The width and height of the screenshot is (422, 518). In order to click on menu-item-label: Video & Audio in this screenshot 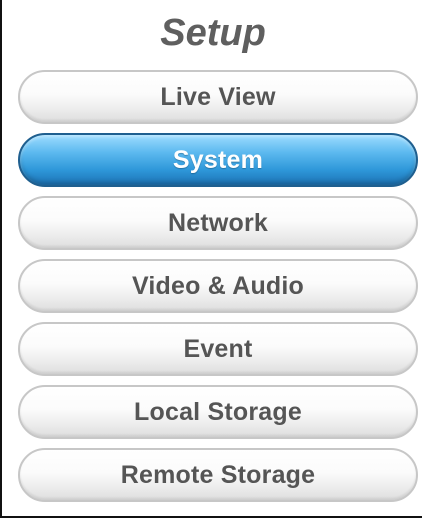, I will do `click(218, 285)`.